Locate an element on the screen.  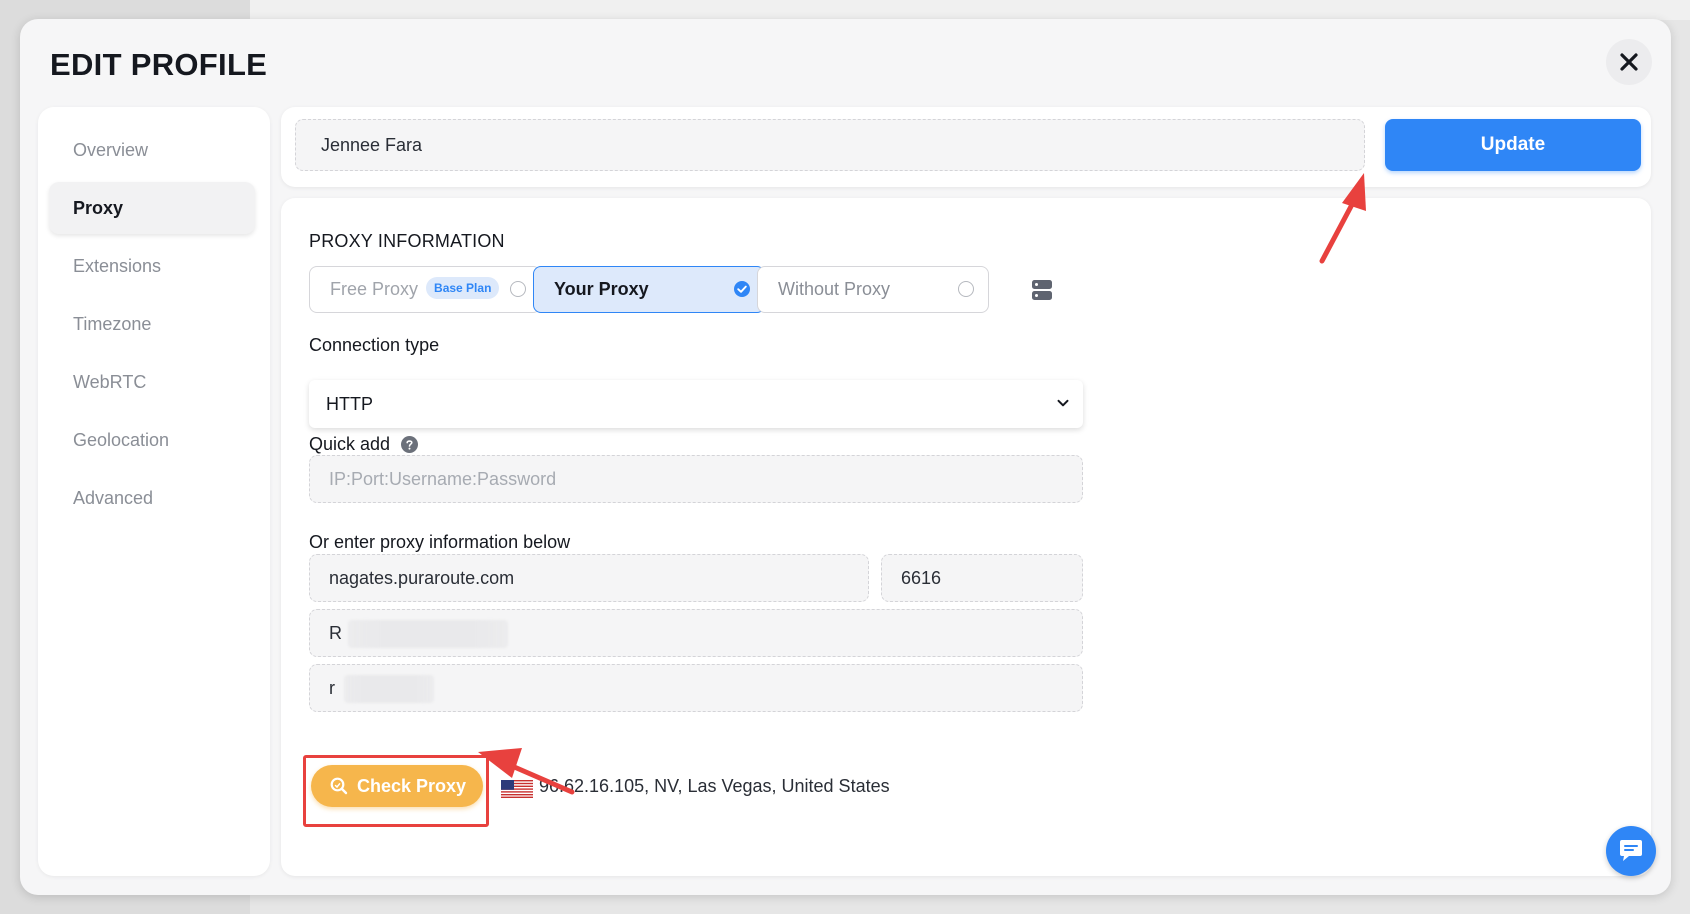
proxy-option-without: Without Proxy is located at coordinates (873, 289).